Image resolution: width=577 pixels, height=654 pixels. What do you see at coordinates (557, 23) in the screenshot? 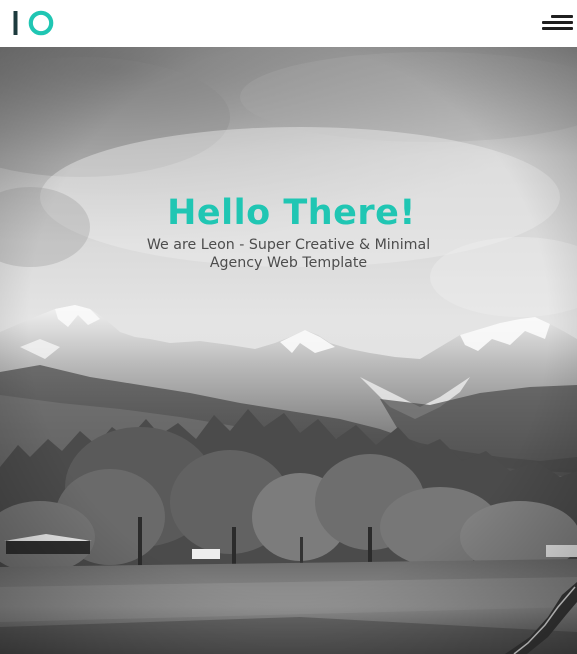
I see `hamburger-menu-icon` at bounding box center [557, 23].